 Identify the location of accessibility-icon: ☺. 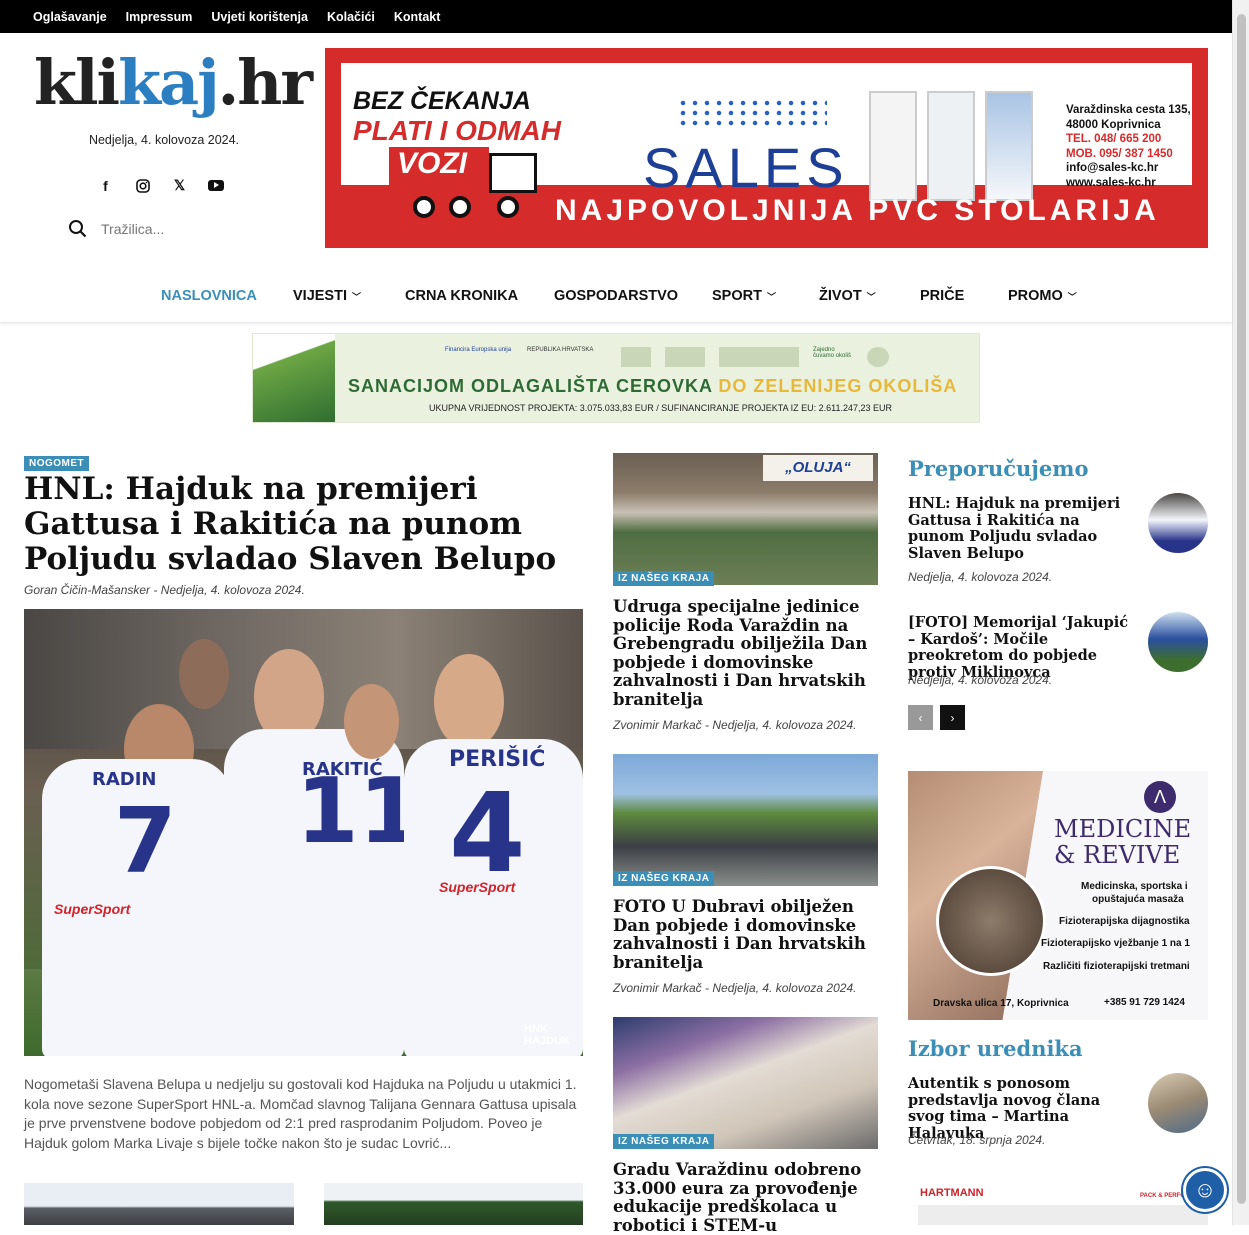
(1205, 1189).